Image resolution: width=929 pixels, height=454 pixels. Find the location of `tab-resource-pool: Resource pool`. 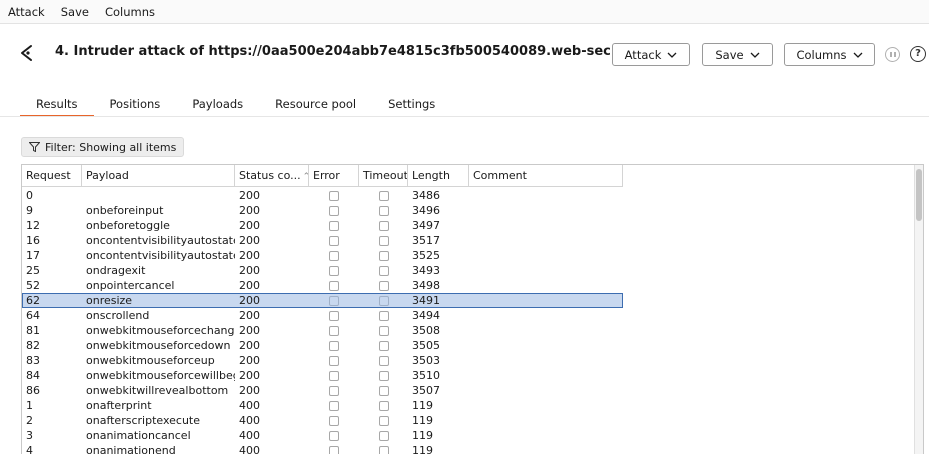

tab-resource-pool: Resource pool is located at coordinates (315, 105).